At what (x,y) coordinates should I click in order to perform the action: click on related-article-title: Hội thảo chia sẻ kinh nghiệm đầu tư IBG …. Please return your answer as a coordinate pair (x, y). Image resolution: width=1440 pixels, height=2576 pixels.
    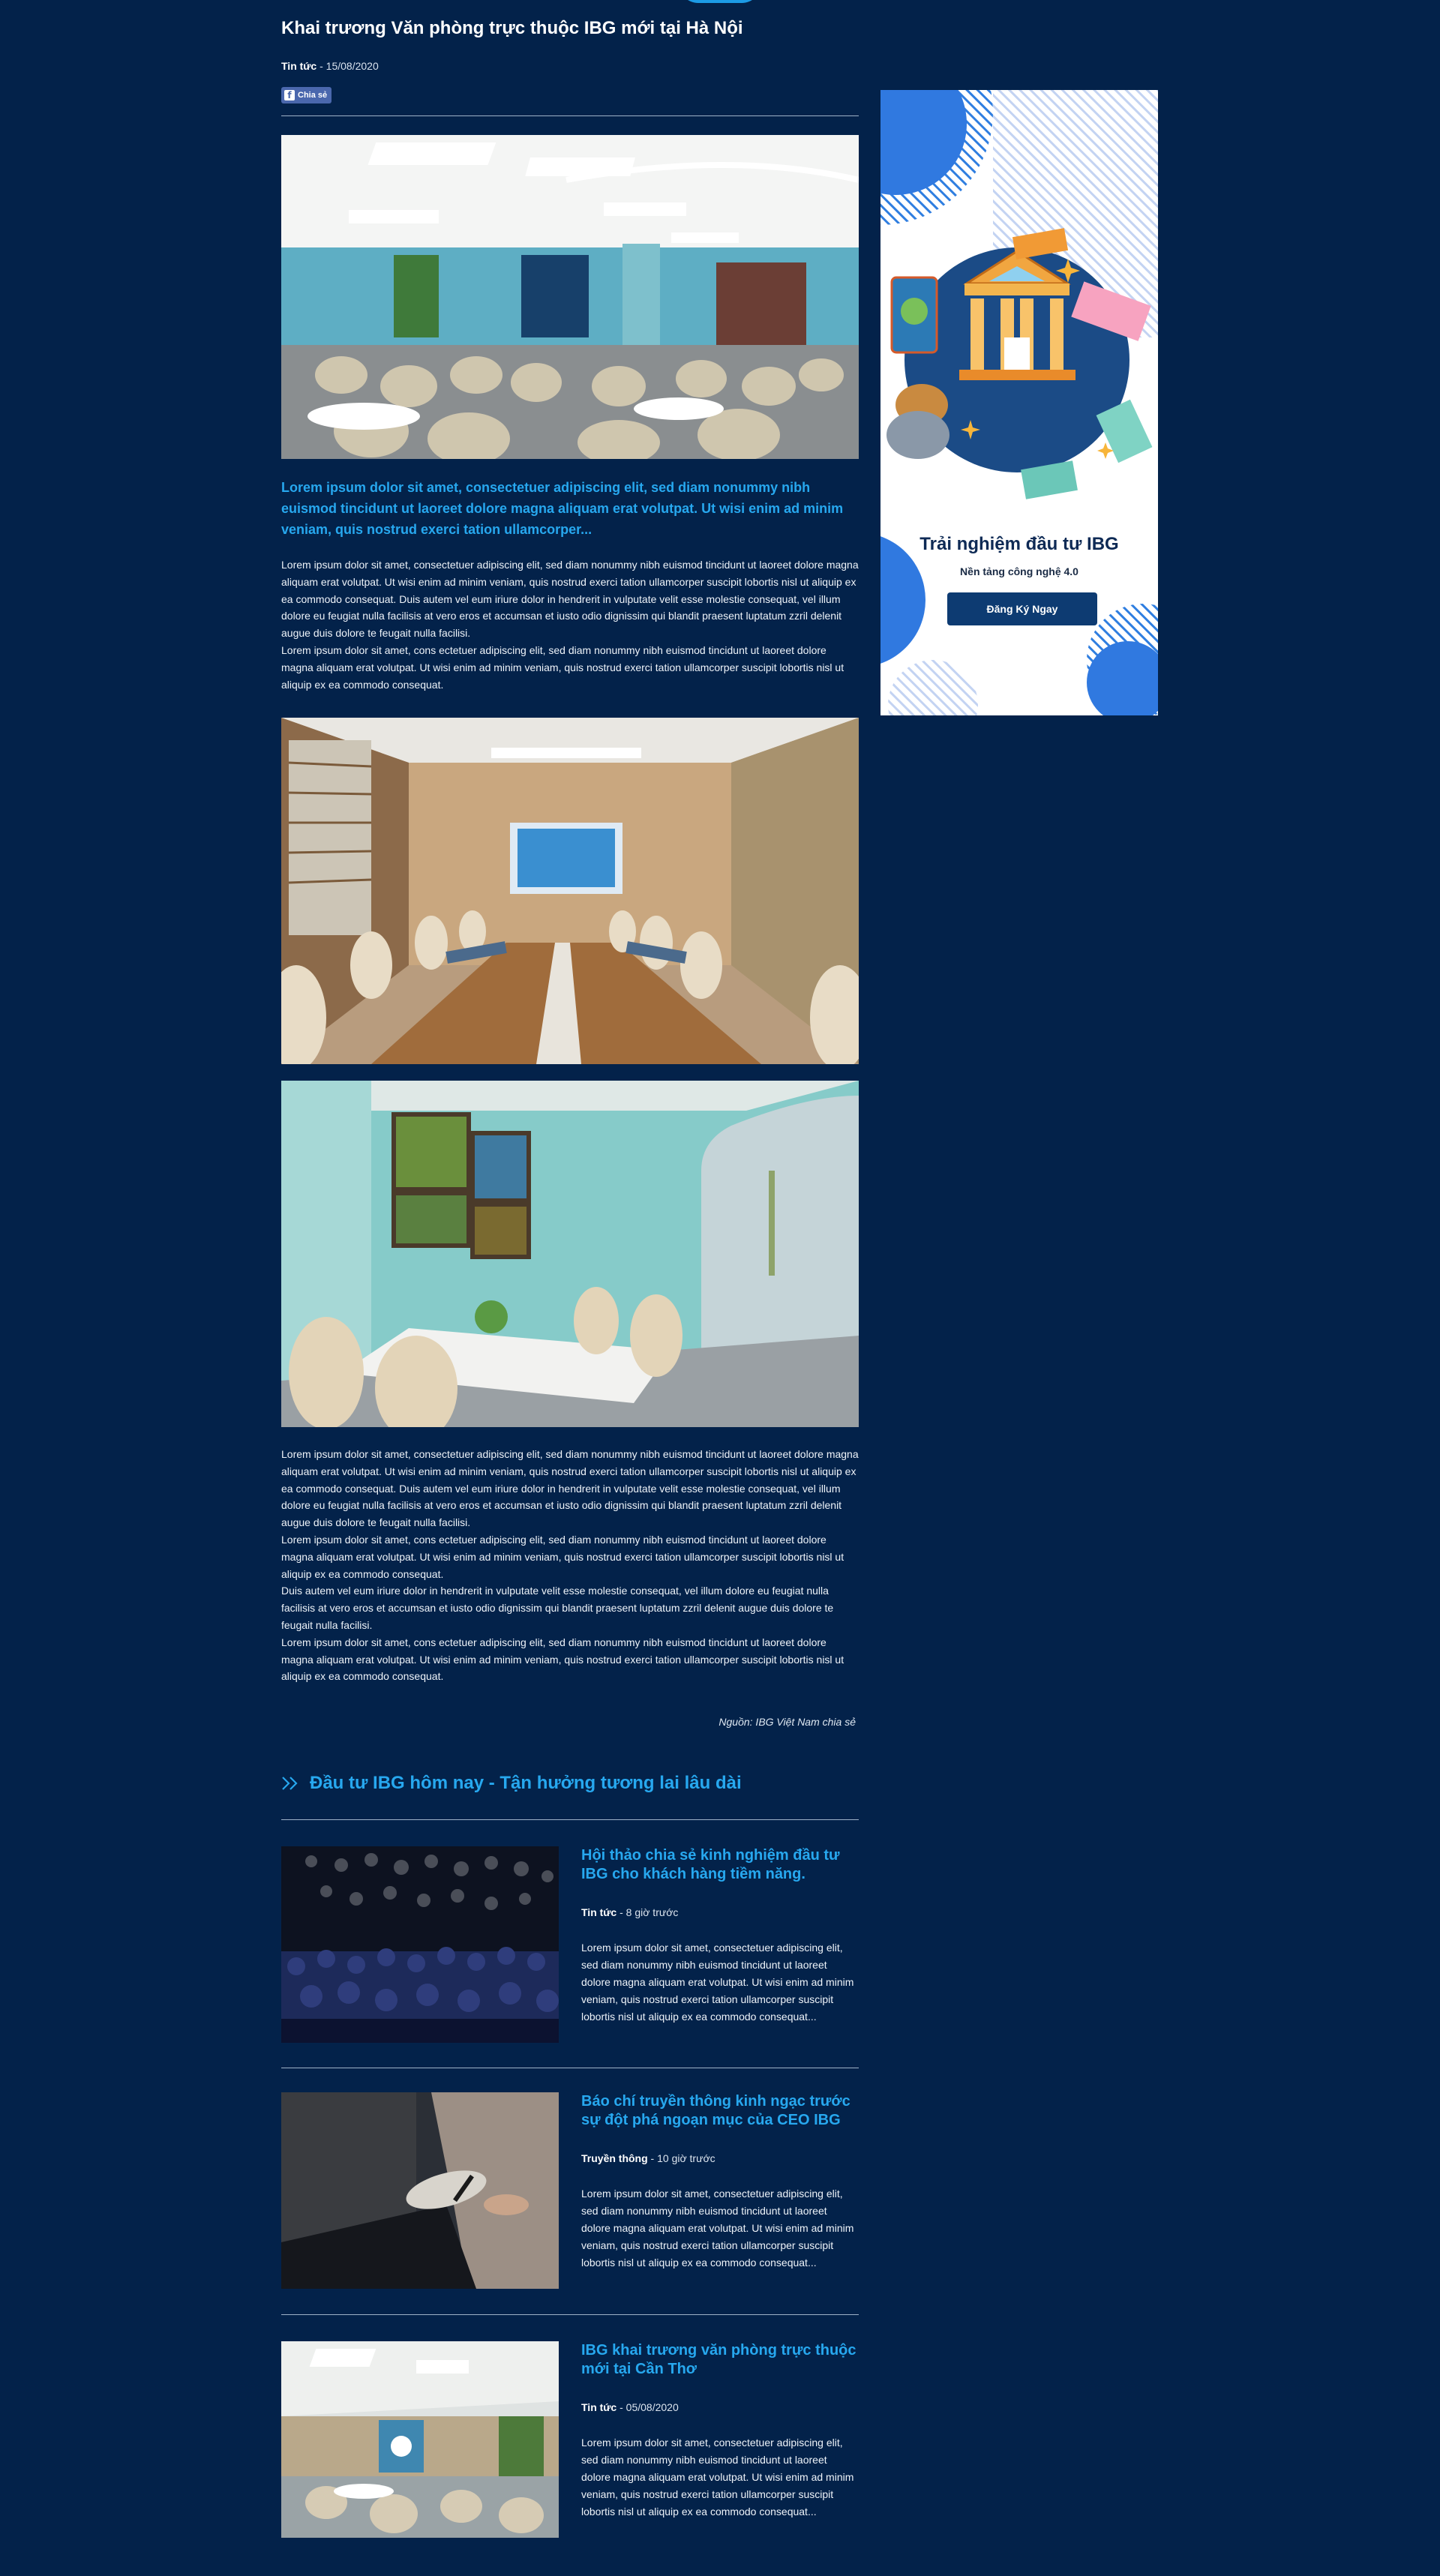
    Looking at the image, I should click on (720, 1865).